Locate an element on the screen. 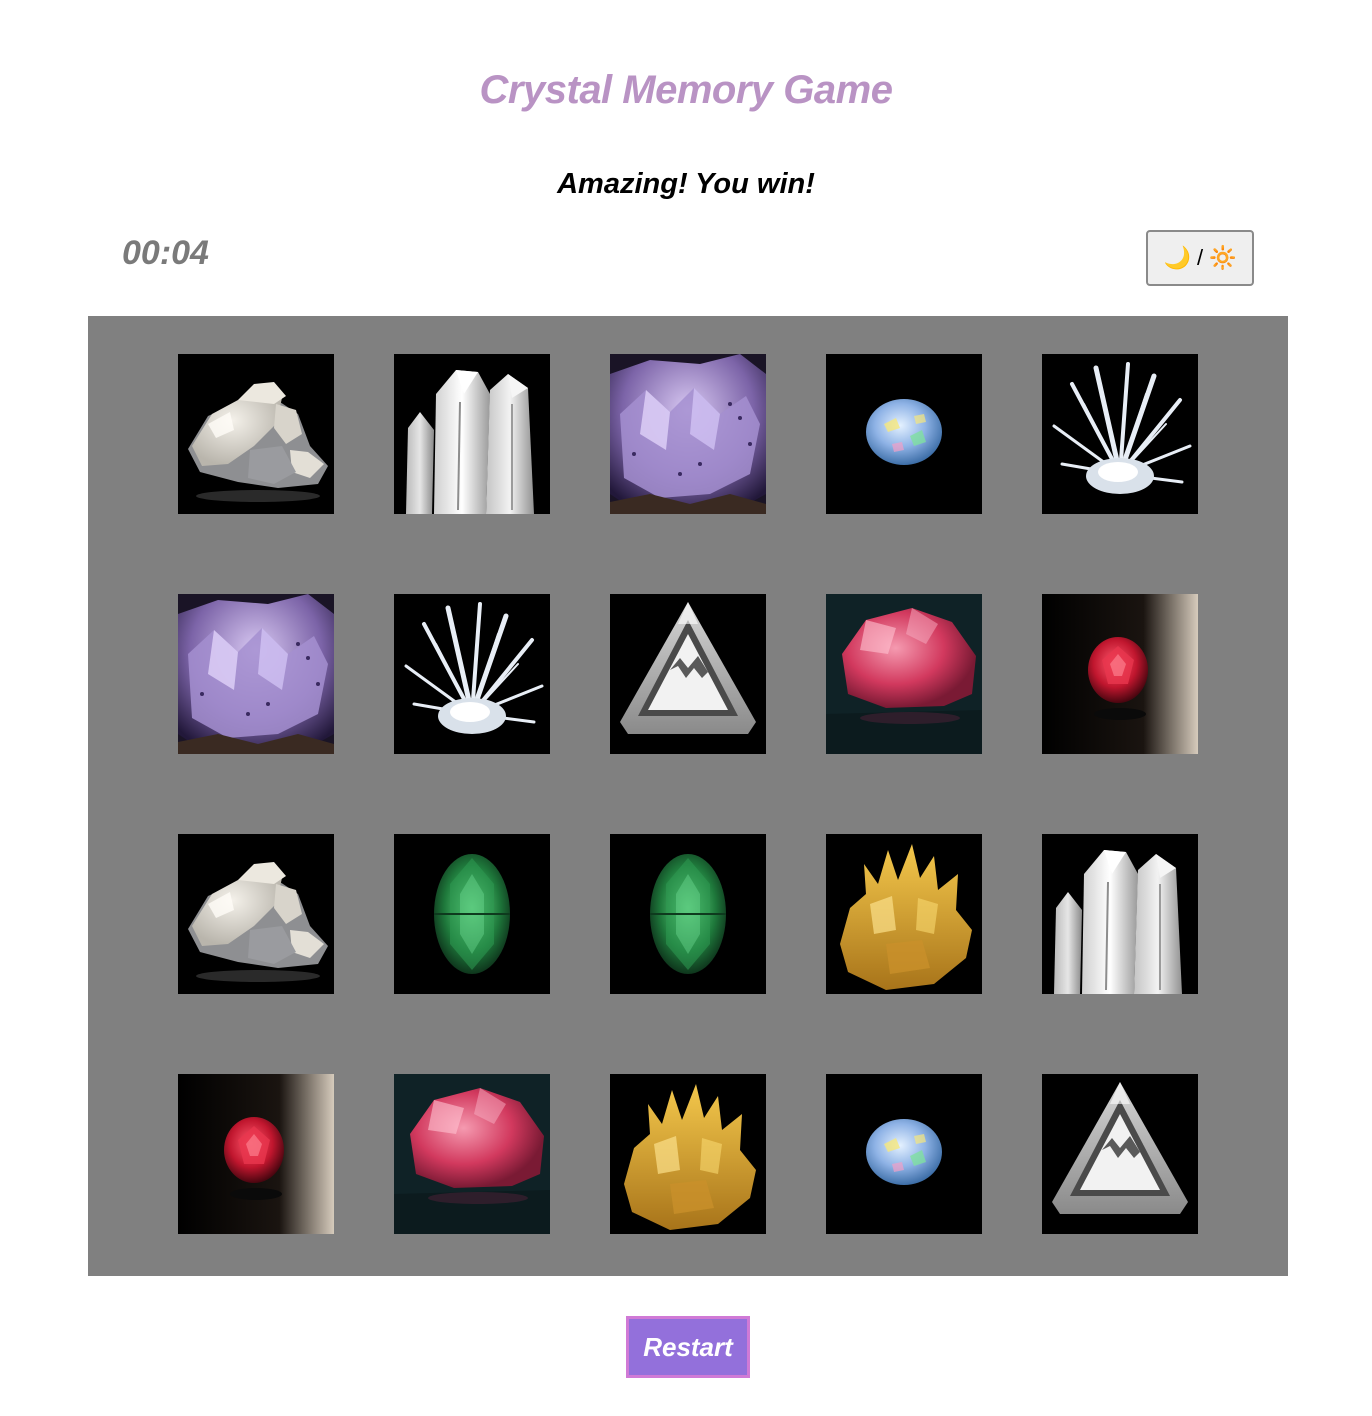 The width and height of the screenshot is (1372, 1416). page-title: Crystal Memory Game is located at coordinates (686, 90).